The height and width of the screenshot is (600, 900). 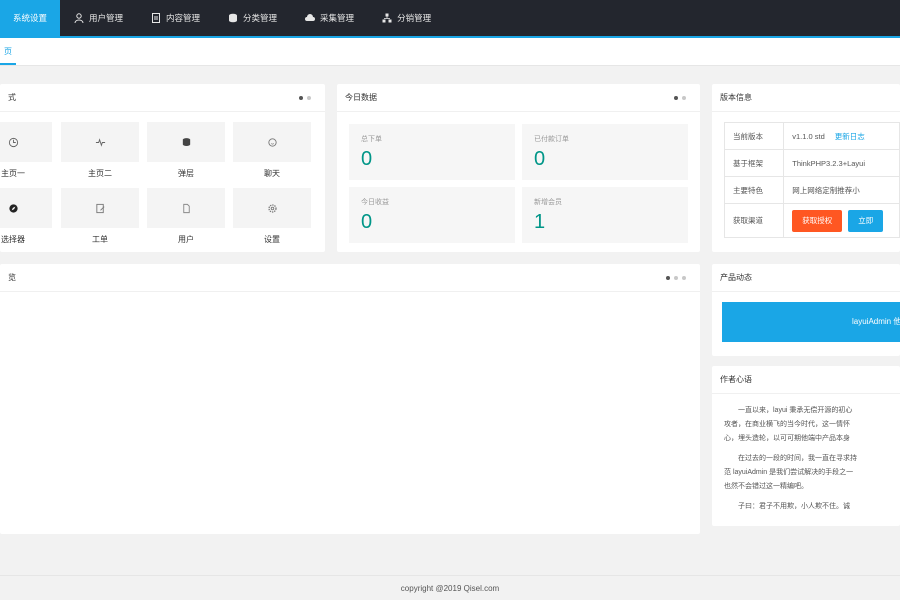 What do you see at coordinates (551, 139) in the screenshot?
I see `stat-label: 已付款订单` at bounding box center [551, 139].